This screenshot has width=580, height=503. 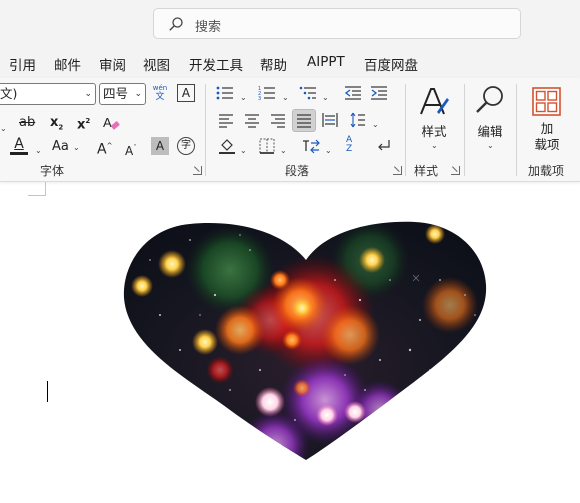 What do you see at coordinates (358, 123) in the screenshot?
I see `line-spacing-button` at bounding box center [358, 123].